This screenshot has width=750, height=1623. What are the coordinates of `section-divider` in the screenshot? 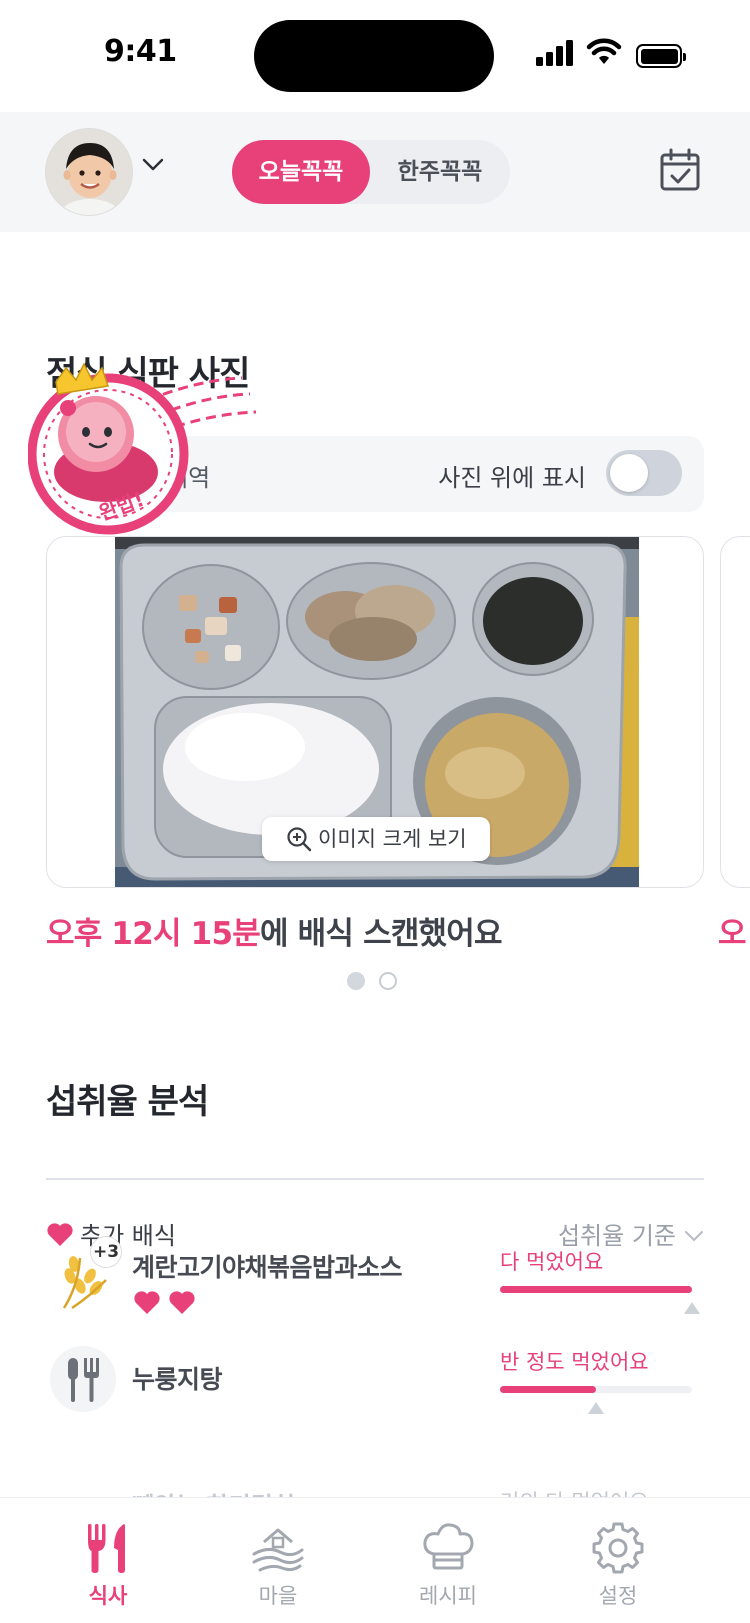 It's located at (375, 1179).